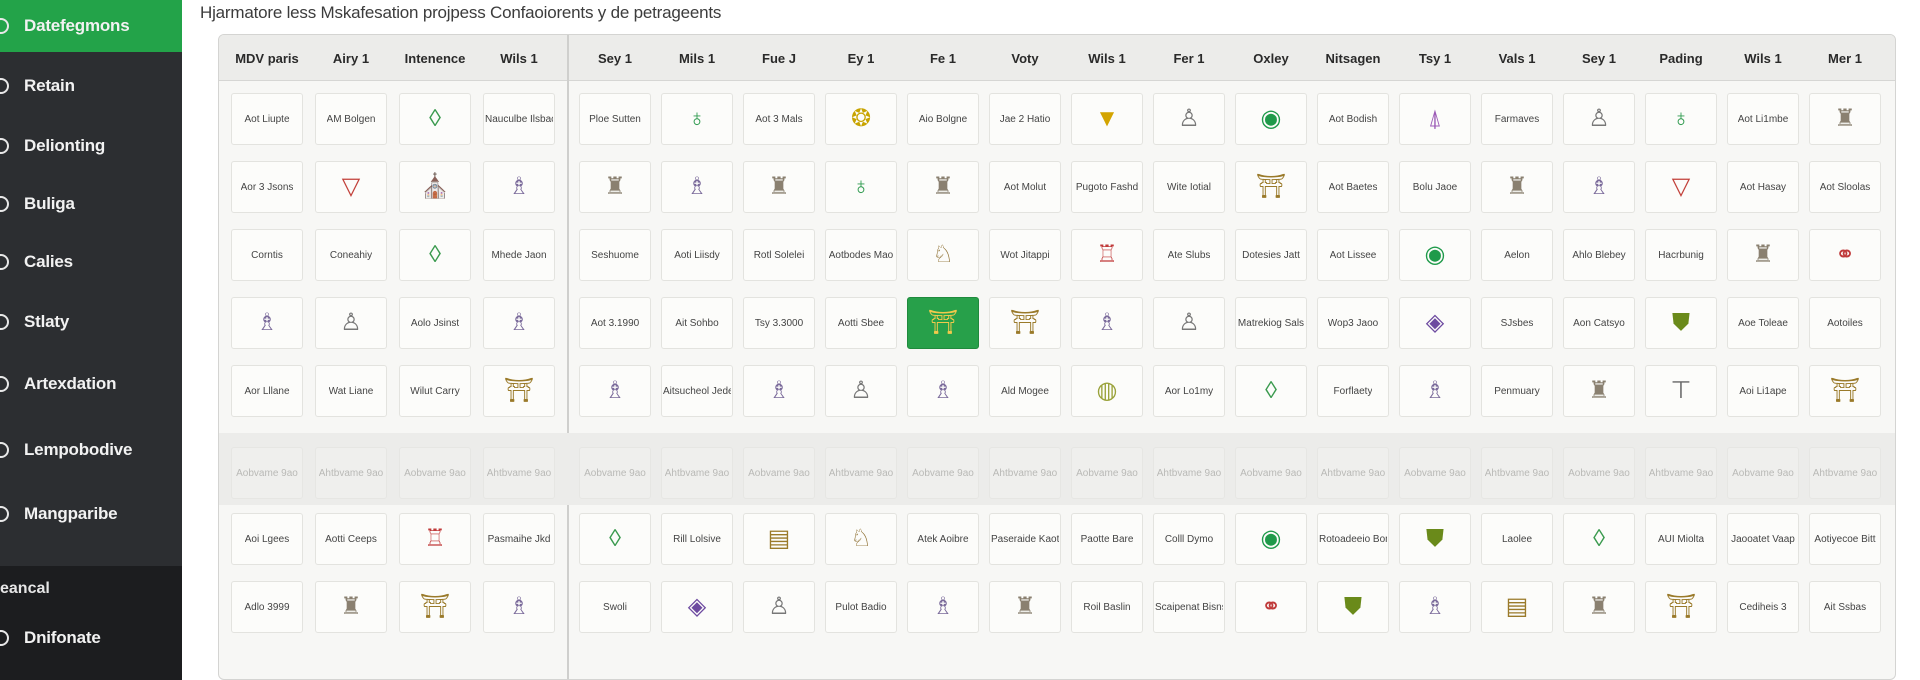 The width and height of the screenshot is (1920, 680). I want to click on grid-cell: Ait Sohbo, so click(697, 323).